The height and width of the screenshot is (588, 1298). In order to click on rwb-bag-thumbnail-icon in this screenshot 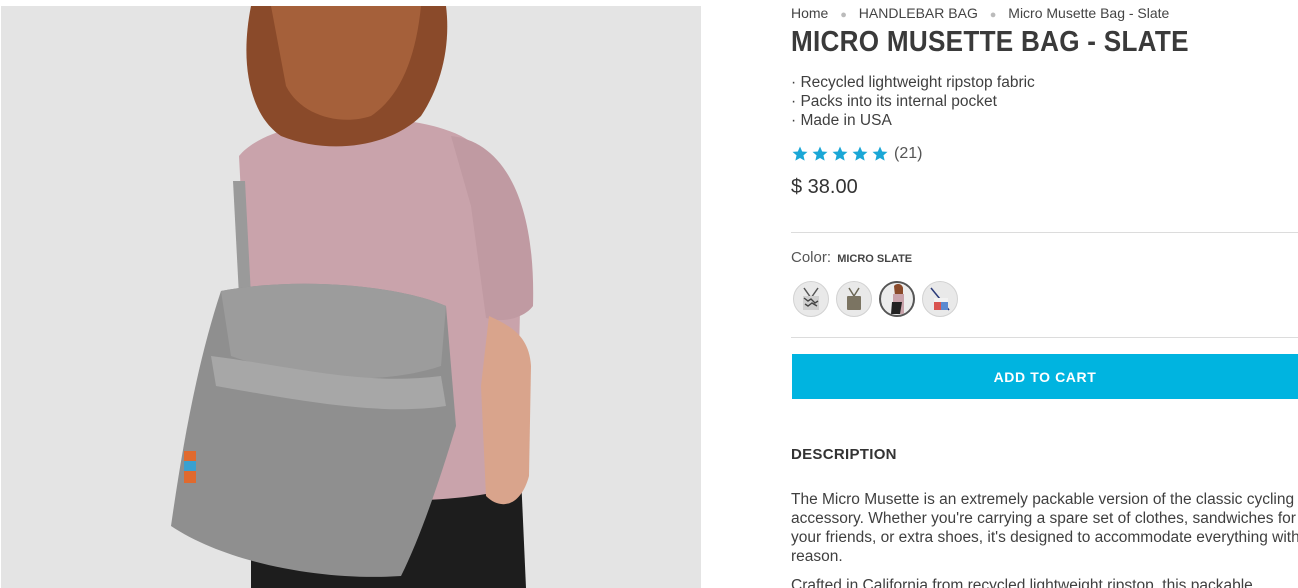, I will do `click(940, 299)`.